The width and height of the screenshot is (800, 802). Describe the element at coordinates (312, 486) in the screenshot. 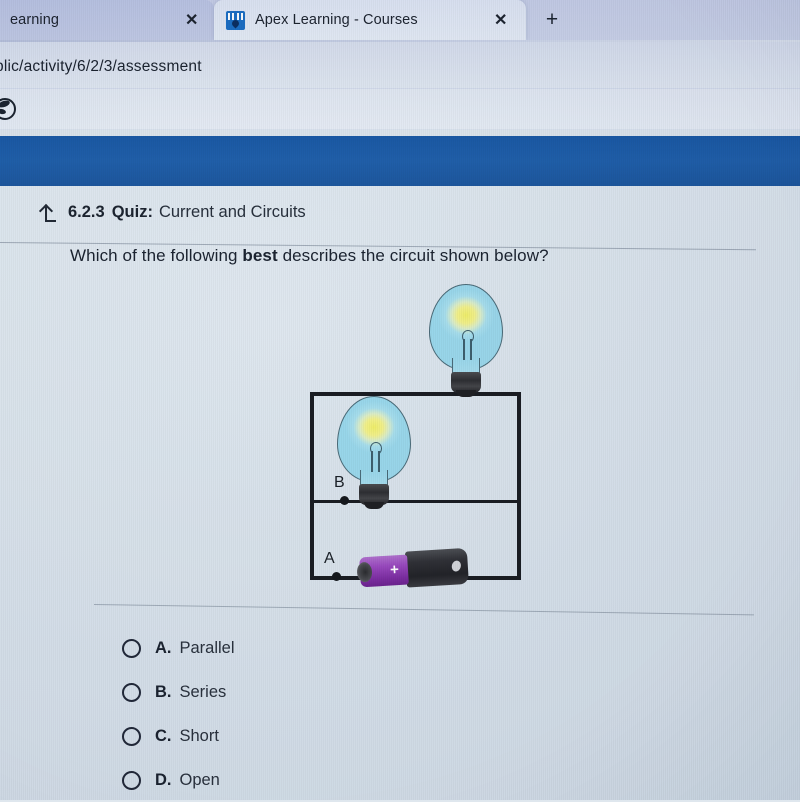

I see `circuit-wire-left` at that location.